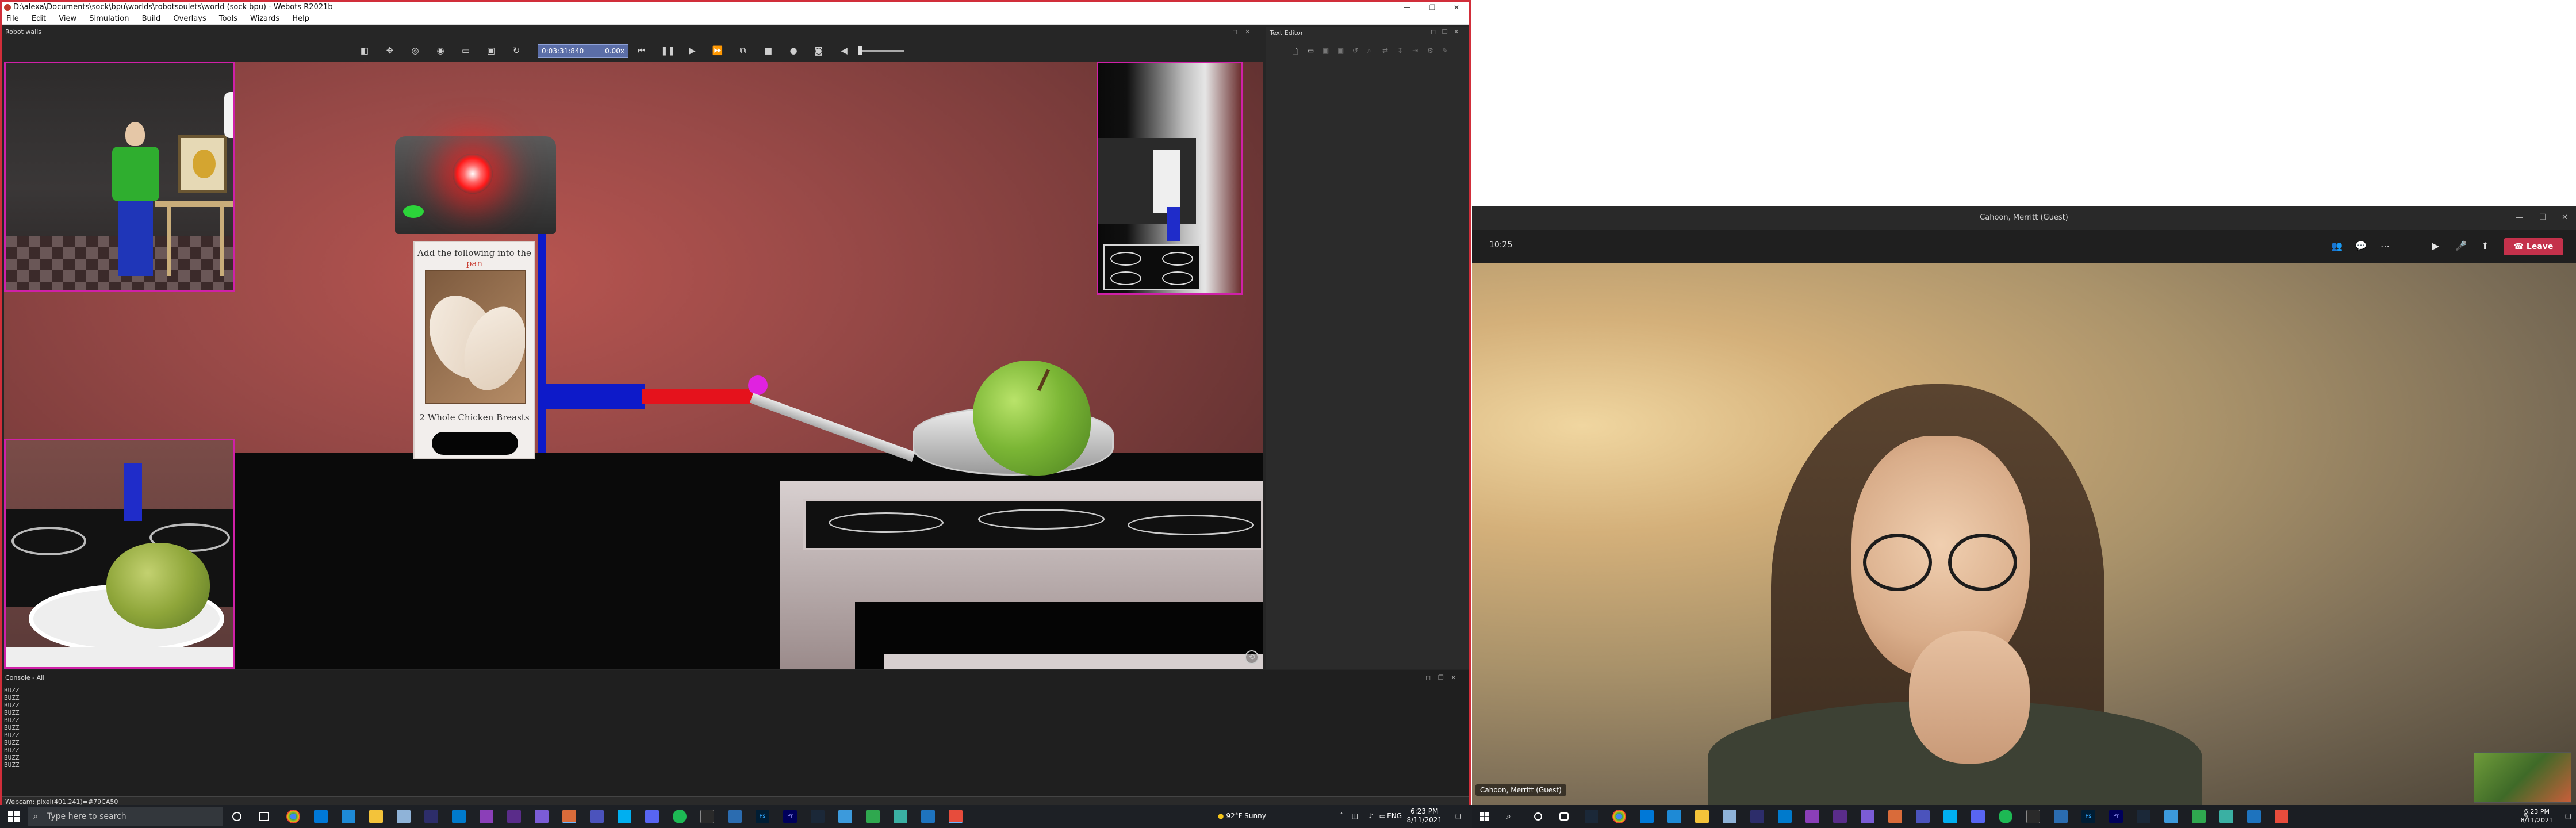 The image size is (2576, 828). Describe the element at coordinates (668, 50) in the screenshot. I see `pause-icon: ❚❚` at that location.